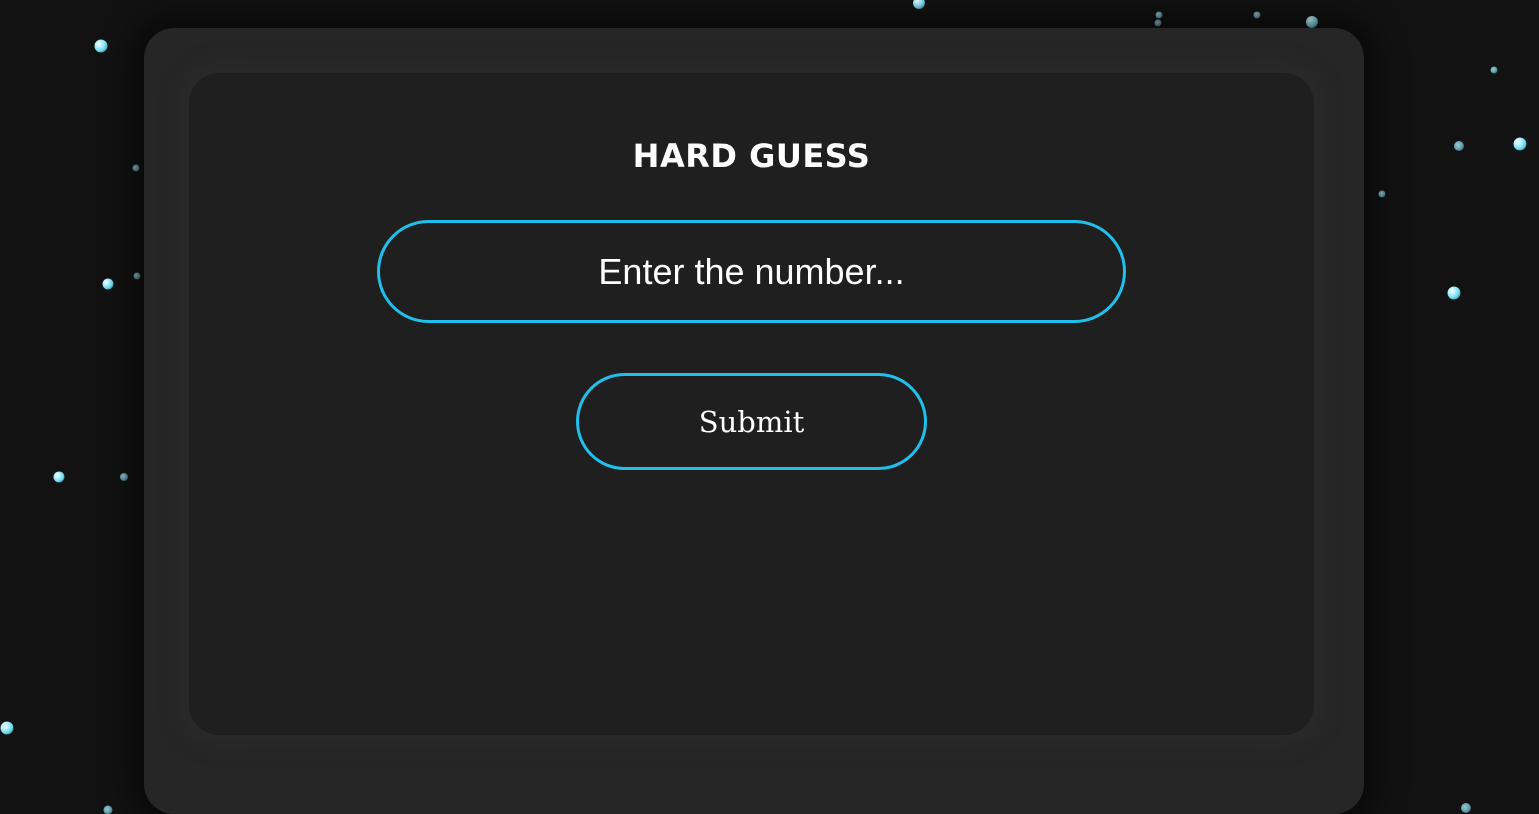  Describe the element at coordinates (751, 271) in the screenshot. I see `number-input` at that location.